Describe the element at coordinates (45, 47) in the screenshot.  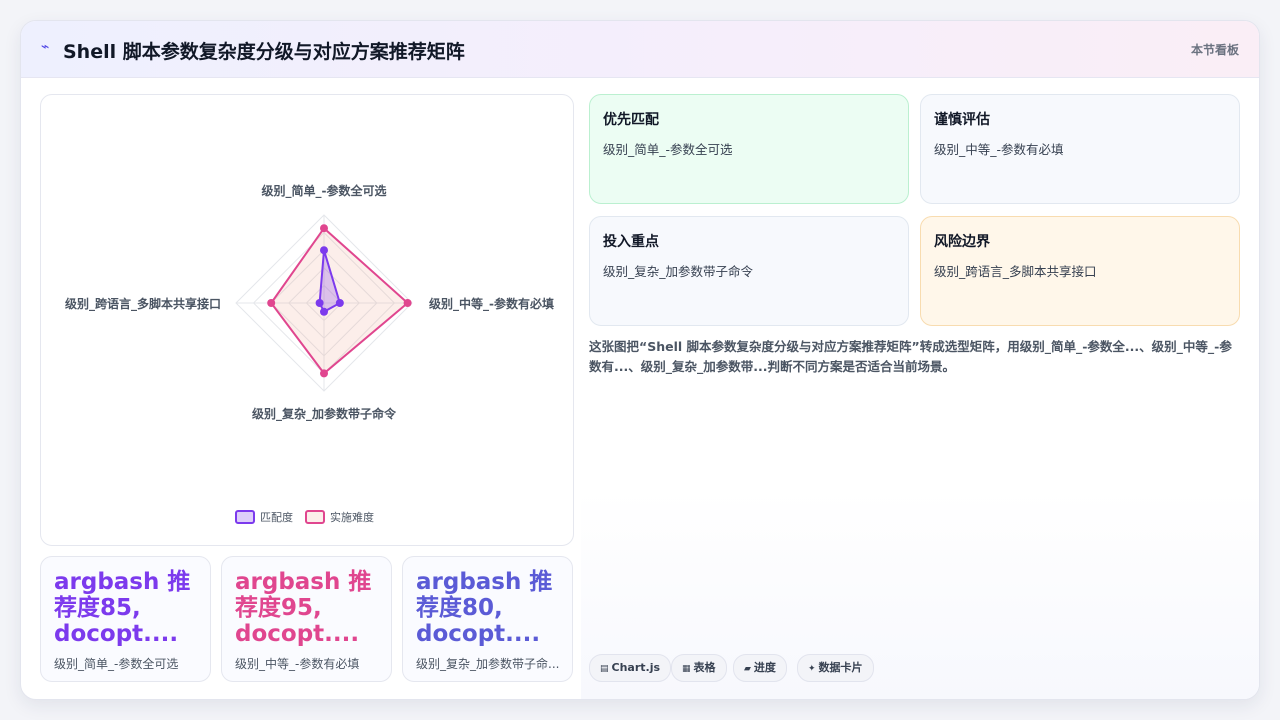
I see `sparkle-icon: ⌁` at that location.